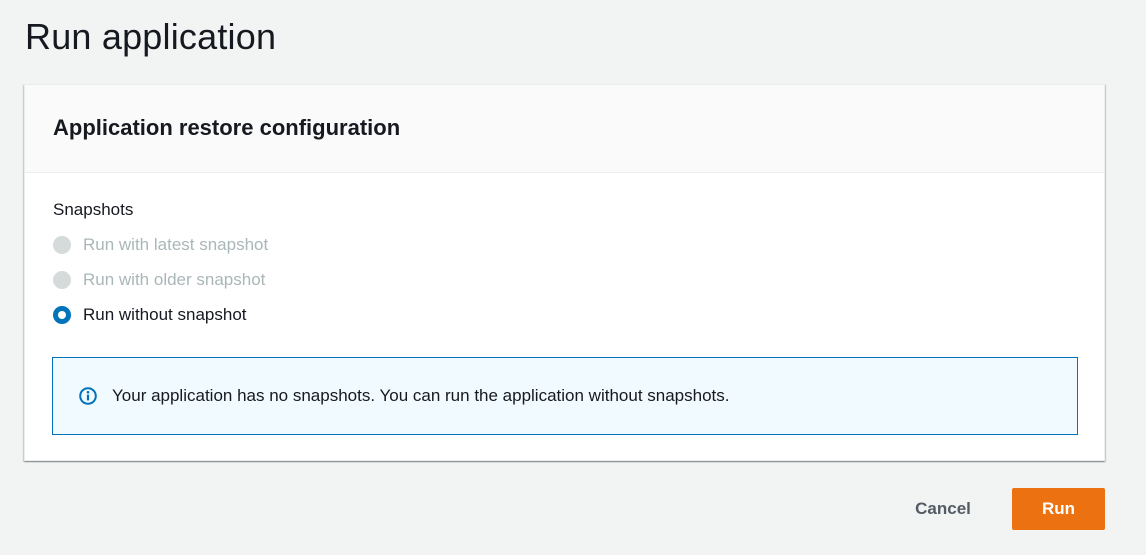 The height and width of the screenshot is (555, 1146). What do you see at coordinates (151, 36) in the screenshot?
I see `page-title: Run application` at bounding box center [151, 36].